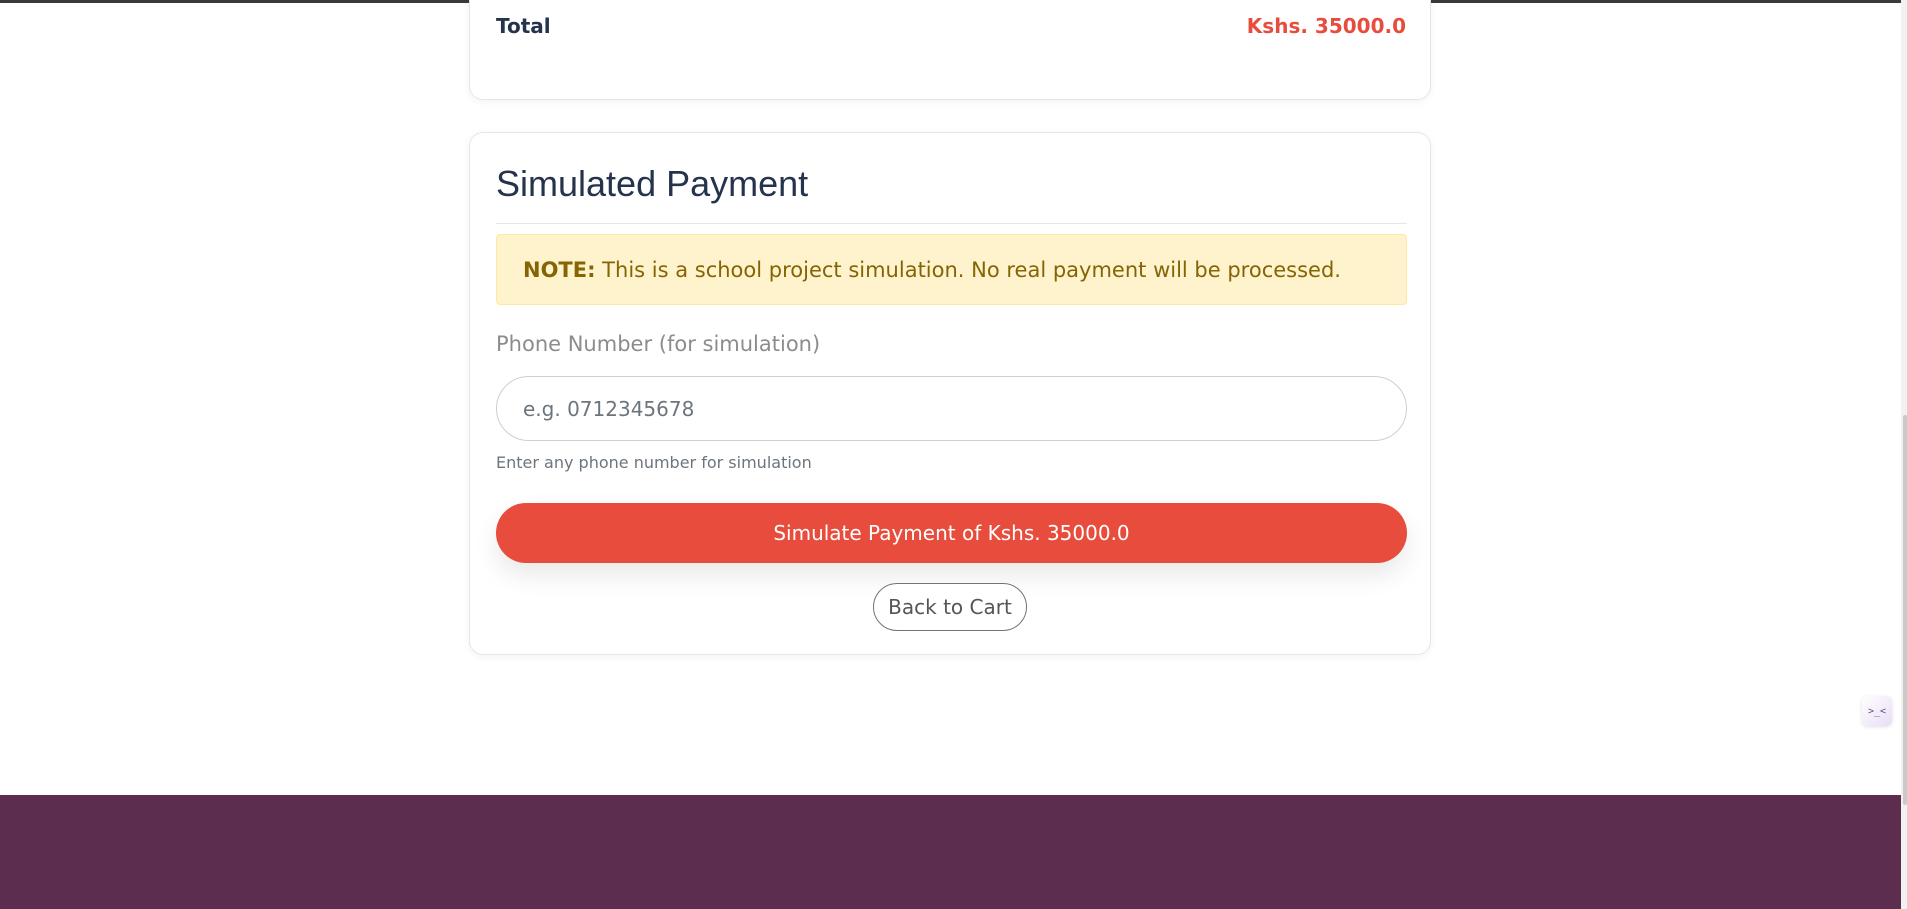 This screenshot has width=1907, height=909. Describe the element at coordinates (1877, 711) in the screenshot. I see `terminal-face-icon: >_<` at that location.